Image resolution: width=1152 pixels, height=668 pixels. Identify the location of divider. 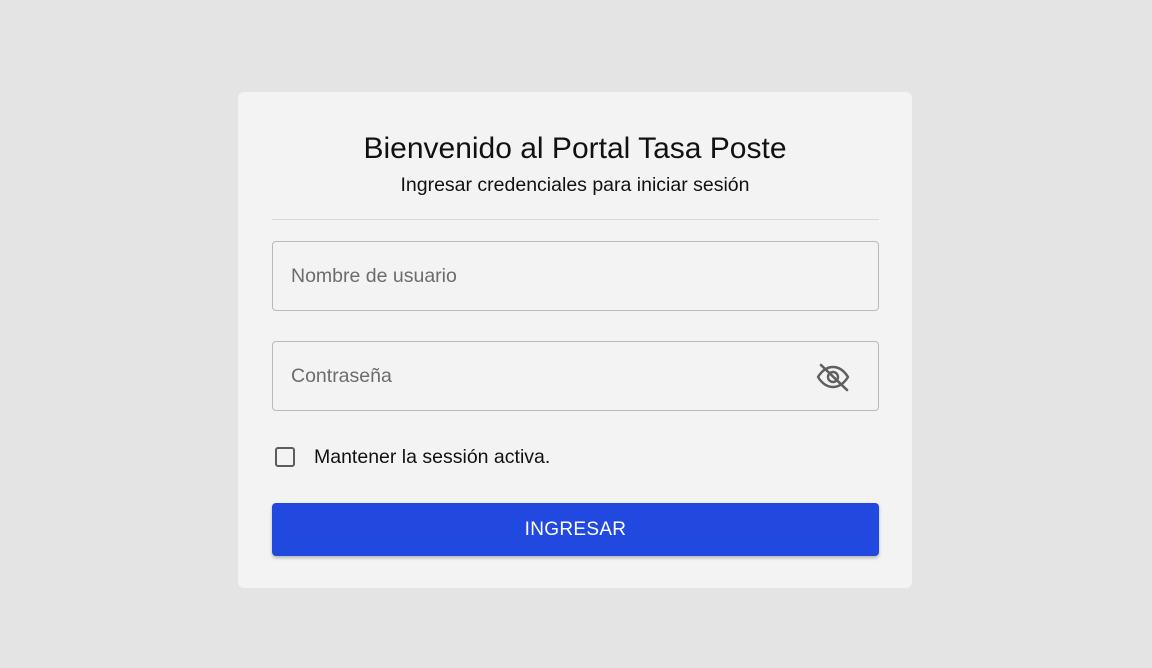
(575, 219).